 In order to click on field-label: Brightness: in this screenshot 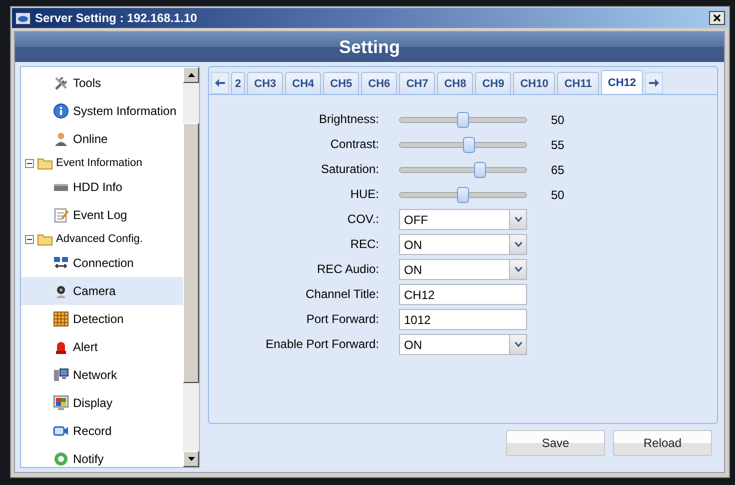, I will do `click(348, 119)`.